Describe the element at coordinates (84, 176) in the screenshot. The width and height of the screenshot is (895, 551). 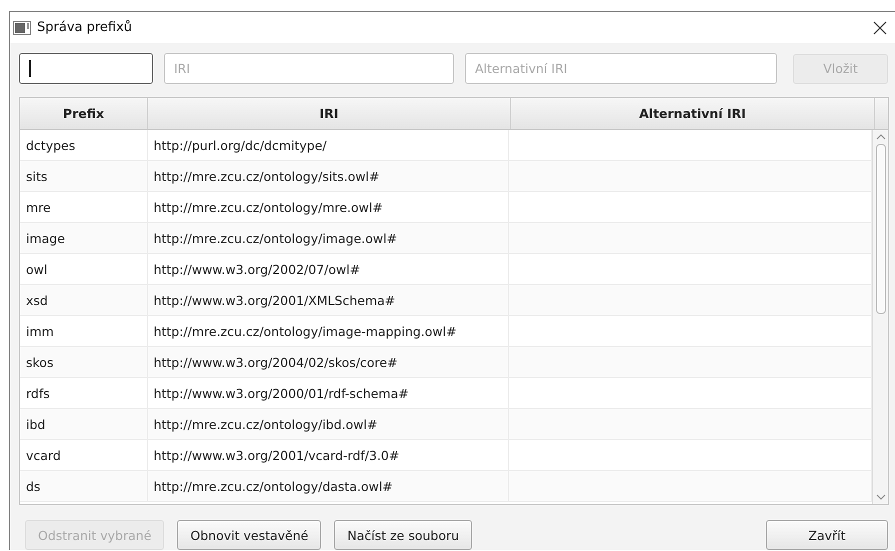
I see `table-cell: sits` at that location.